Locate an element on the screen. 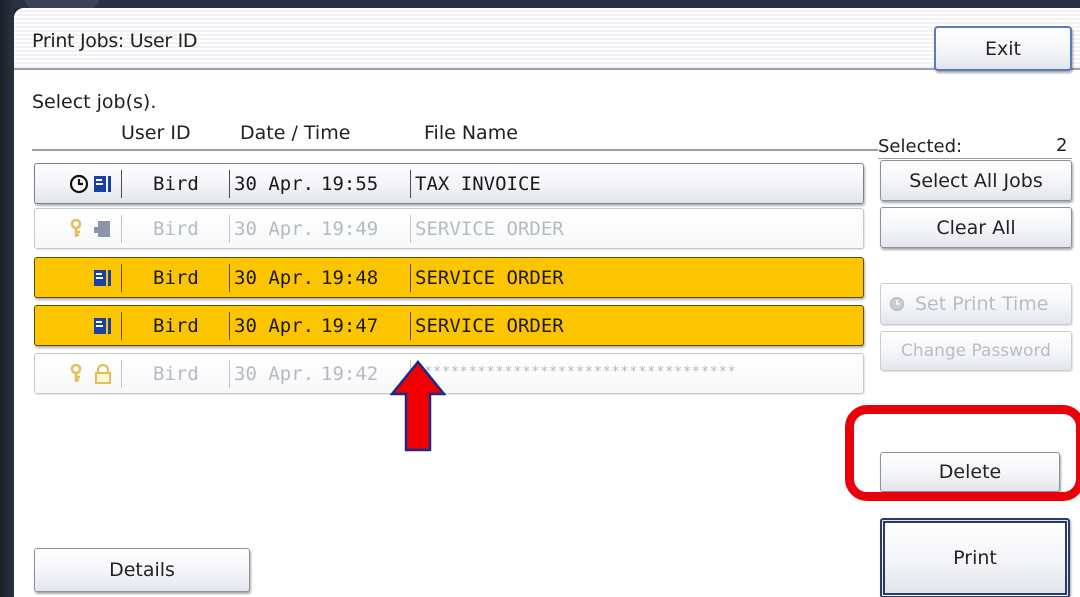 The width and height of the screenshot is (1080, 597). column-header-file-name: File Name is located at coordinates (471, 133).